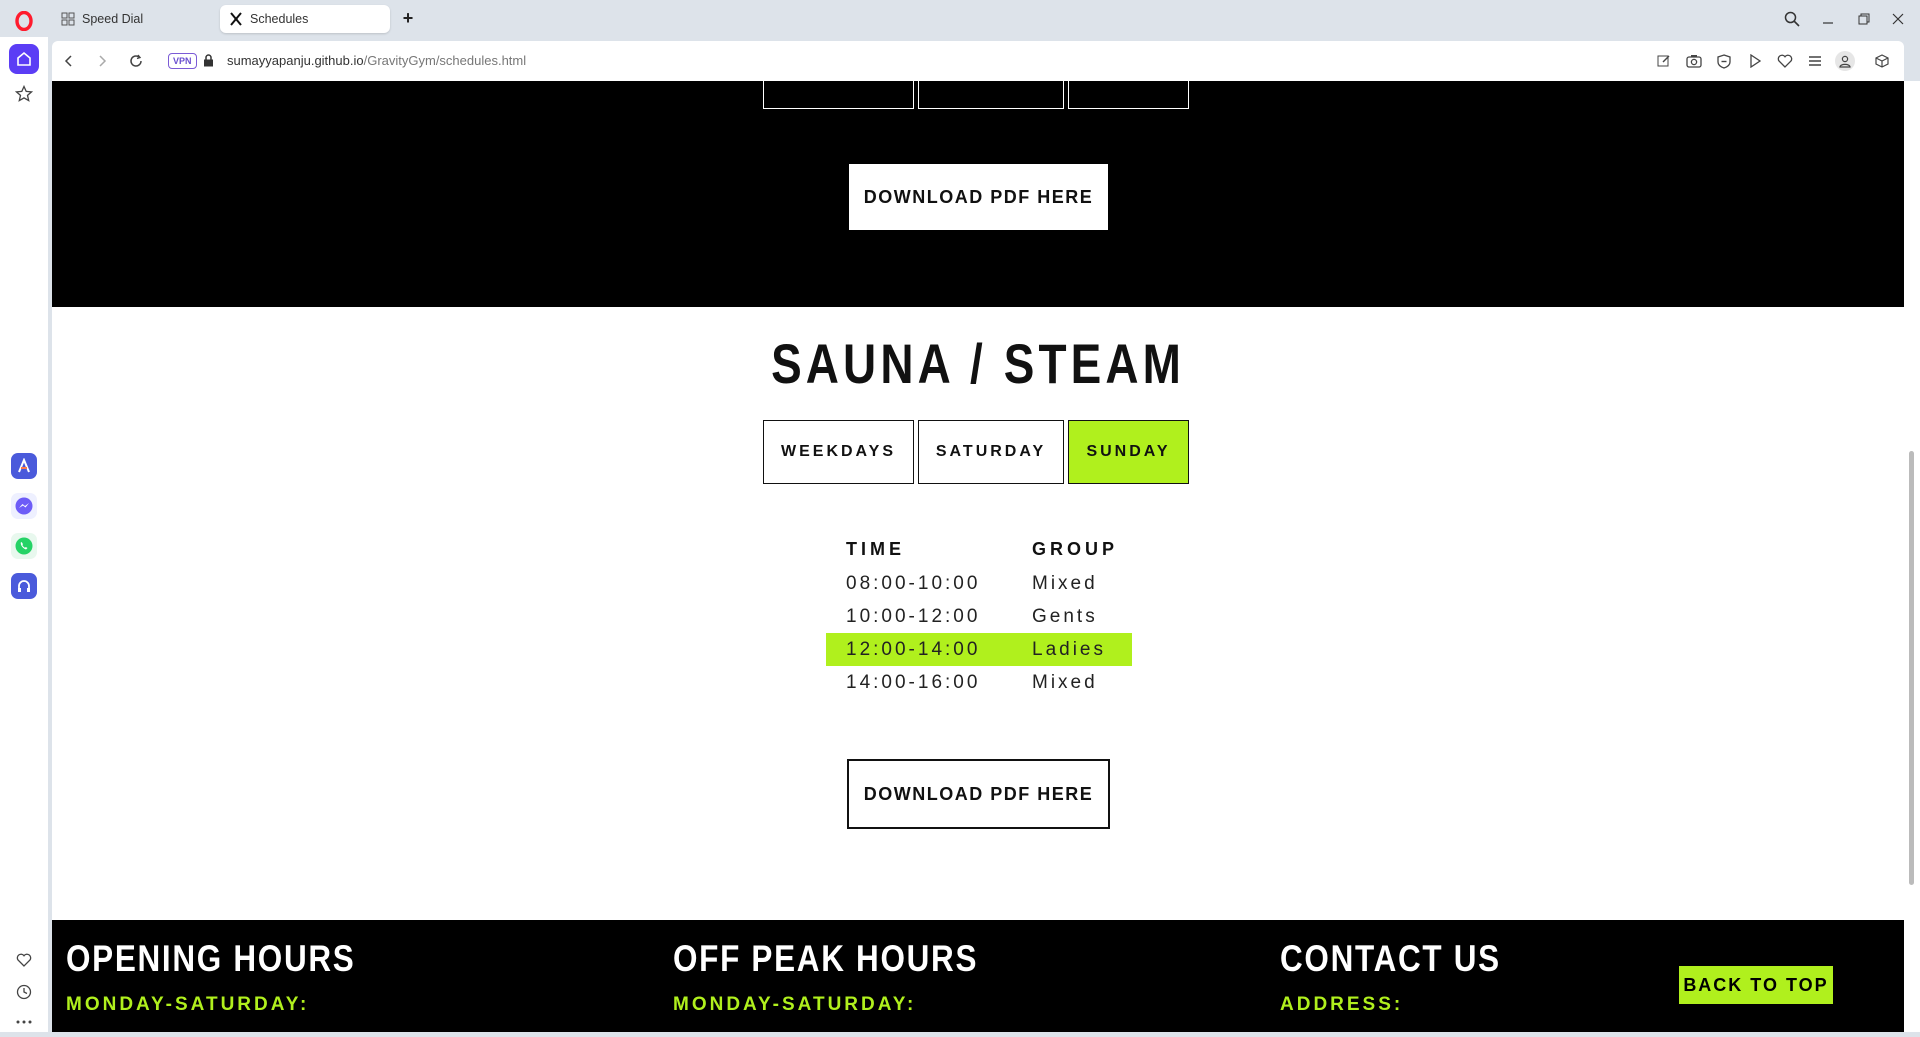  I want to click on snapshot-edit-icon, so click(1664, 61).